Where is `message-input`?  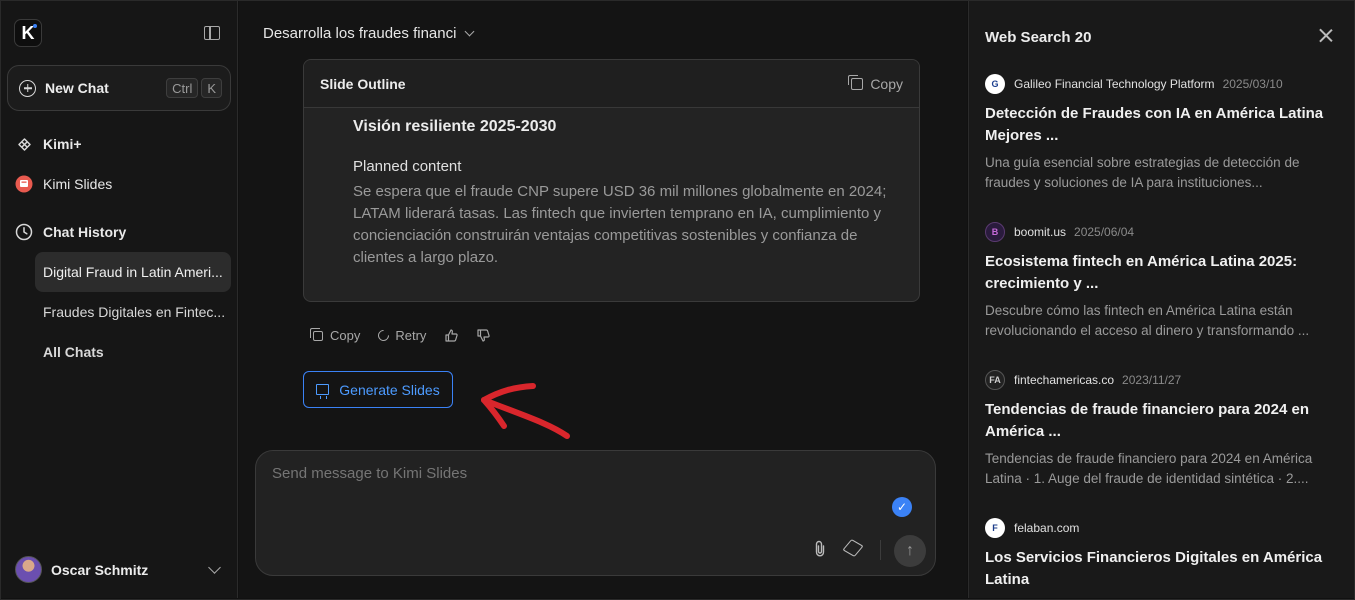 message-input is located at coordinates (572, 473).